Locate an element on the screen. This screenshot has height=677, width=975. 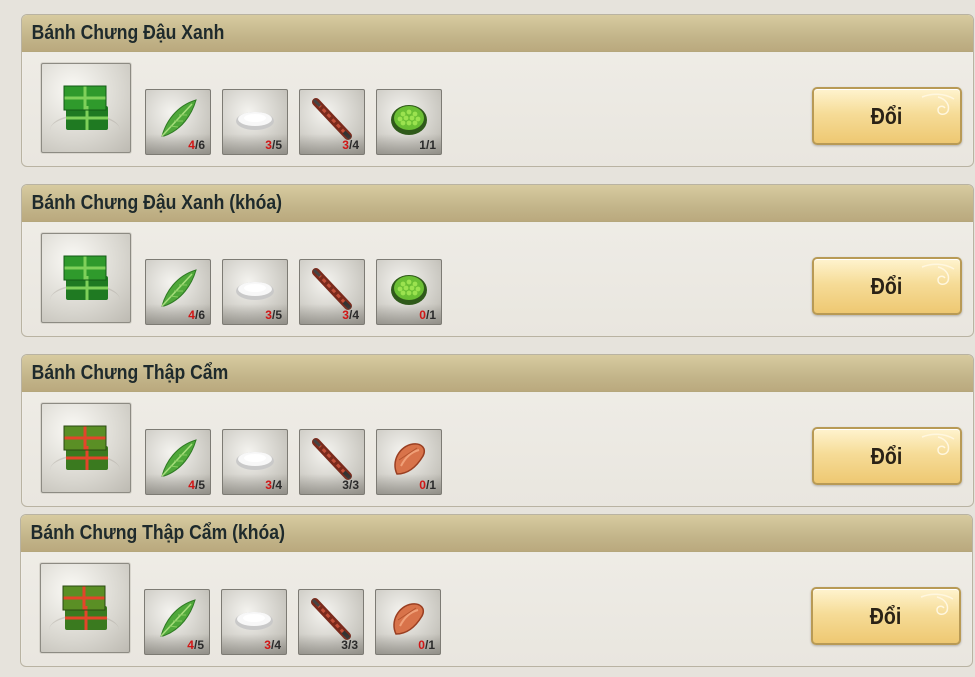
recipe-title: Bánh Chưng Thập Cẩm (khóa) is located at coordinates (157, 532).